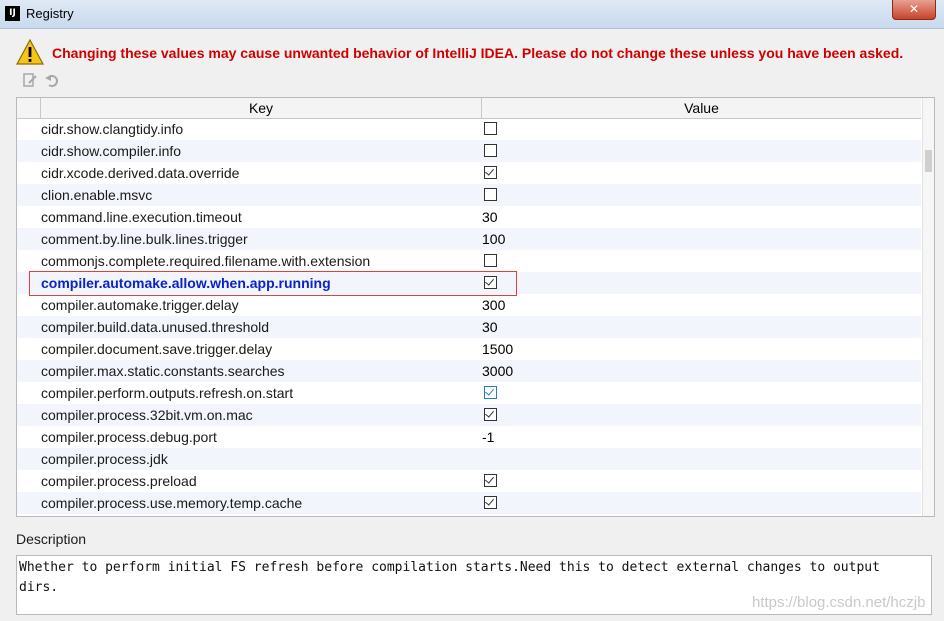  Describe the element at coordinates (30, 80) in the screenshot. I see `edit-icon` at that location.